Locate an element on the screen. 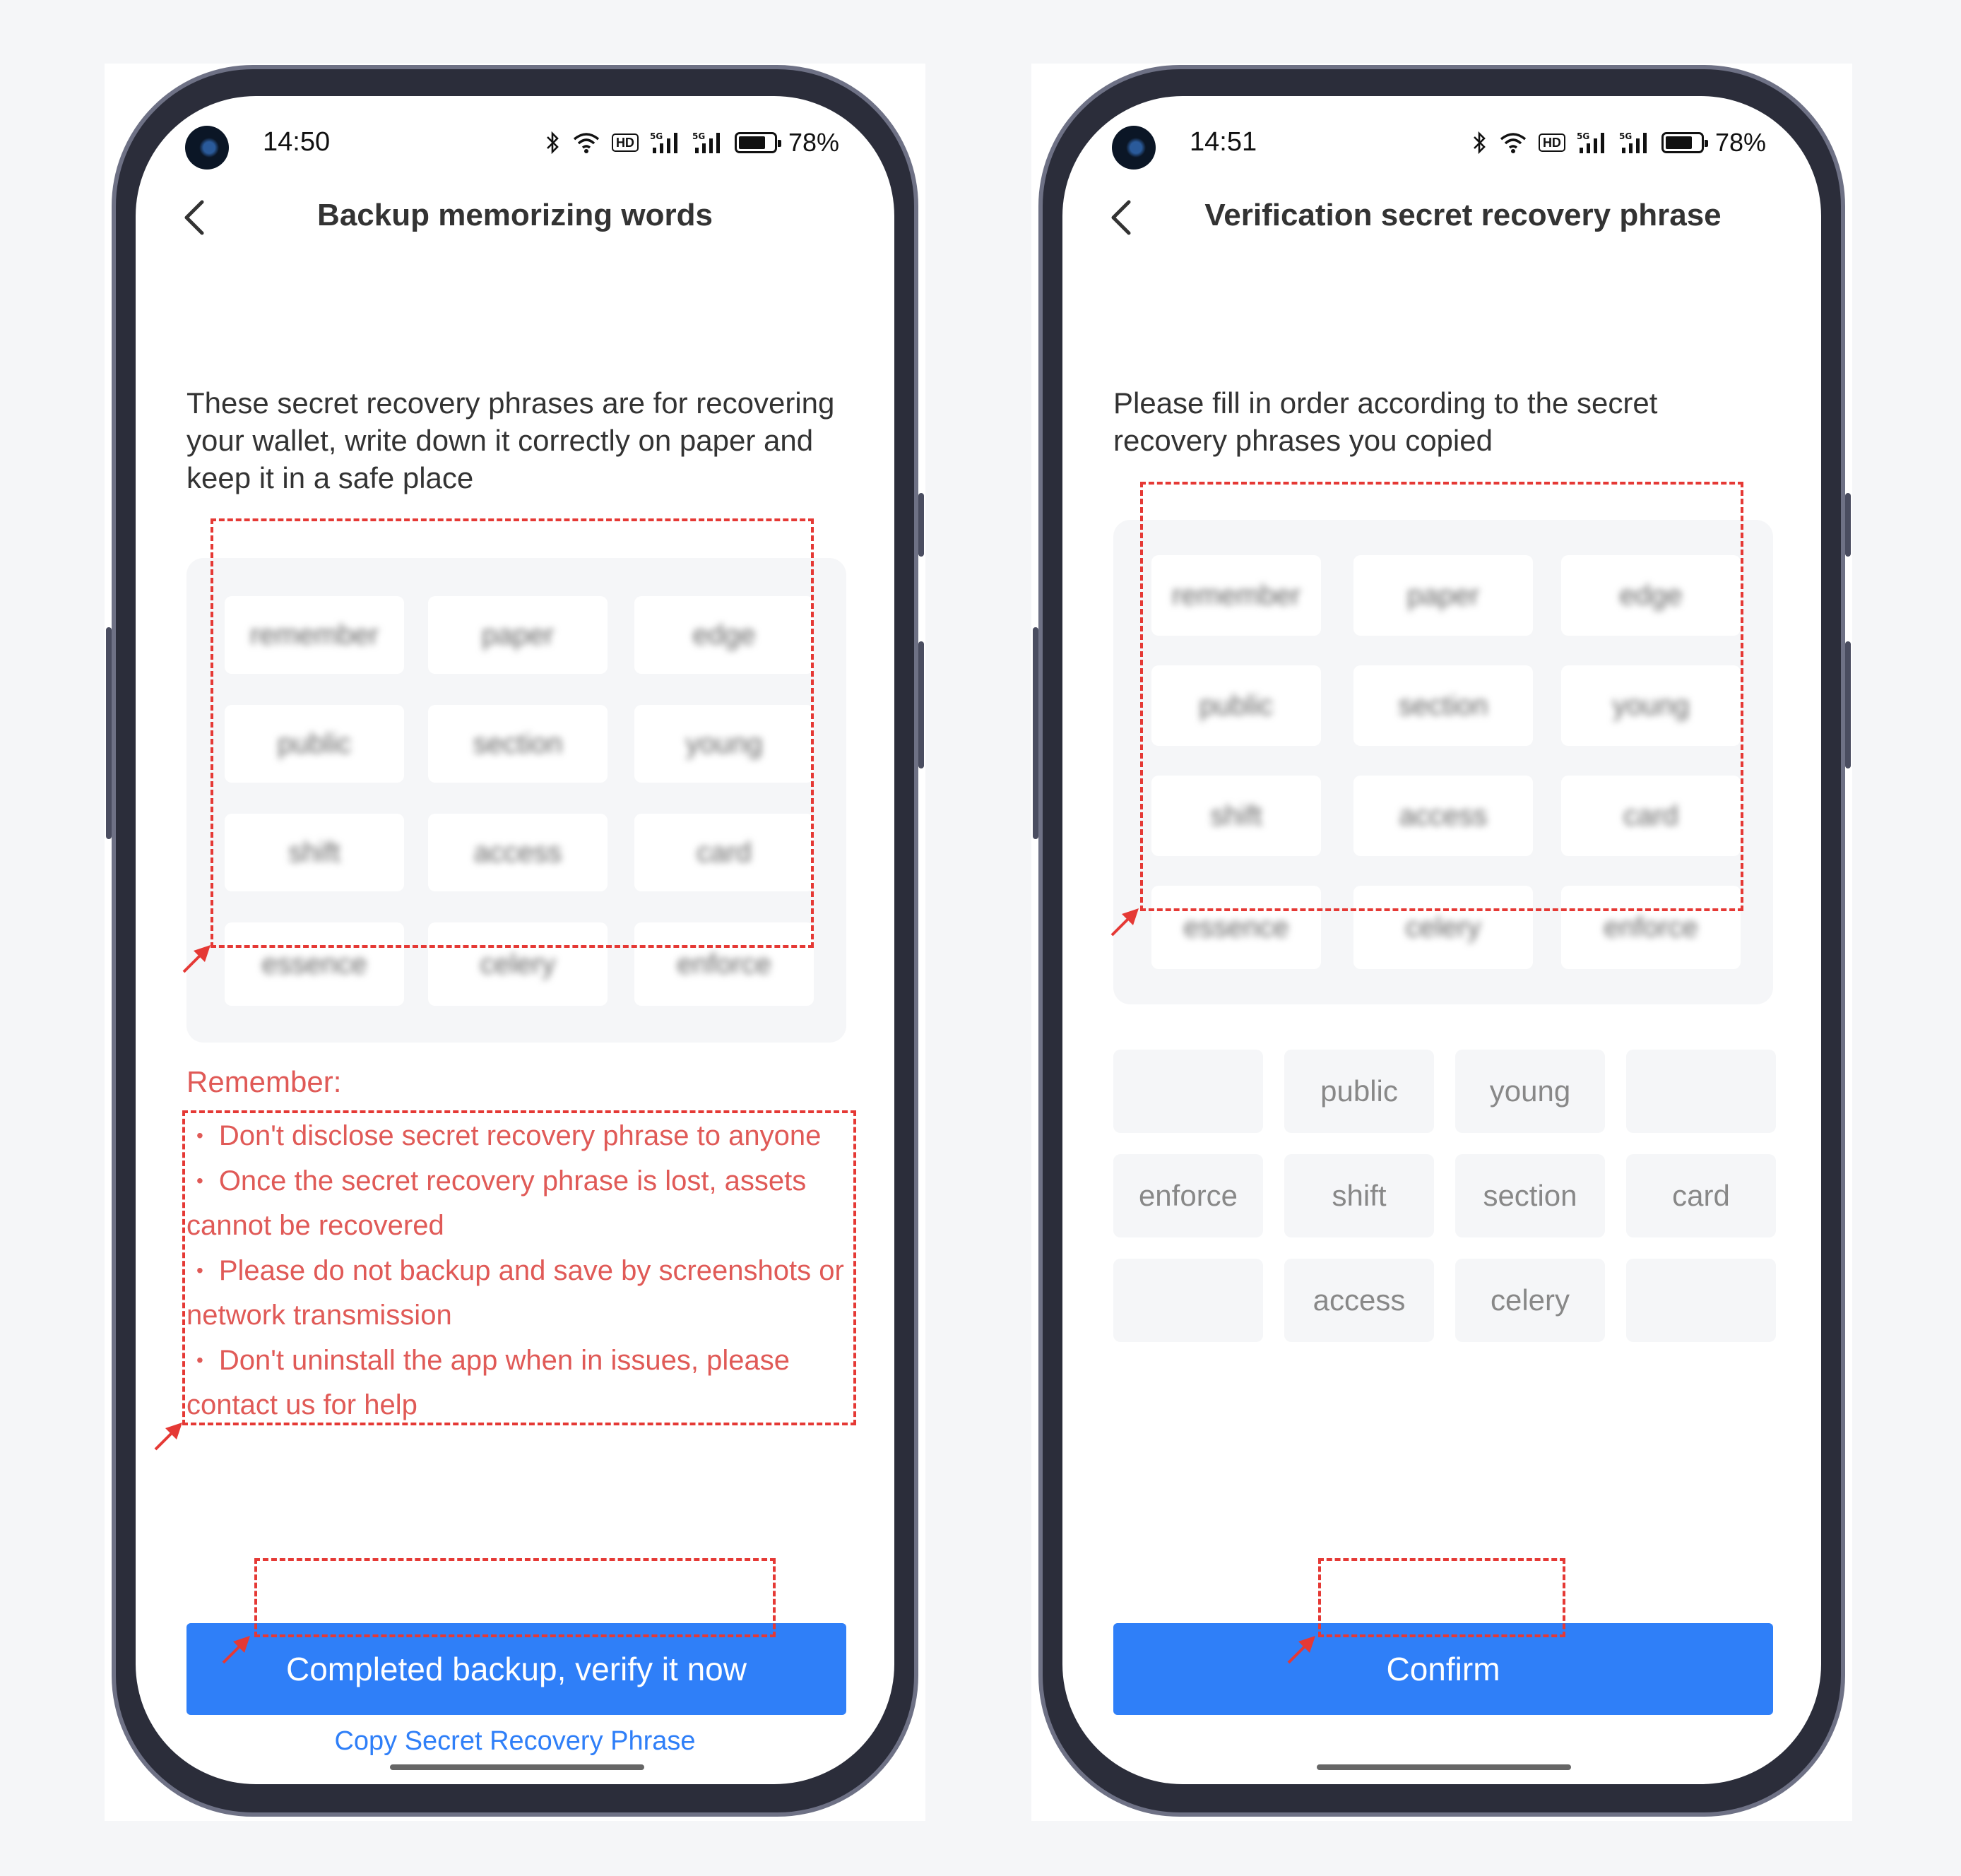  annotation-box-confirm is located at coordinates (1441, 1597).